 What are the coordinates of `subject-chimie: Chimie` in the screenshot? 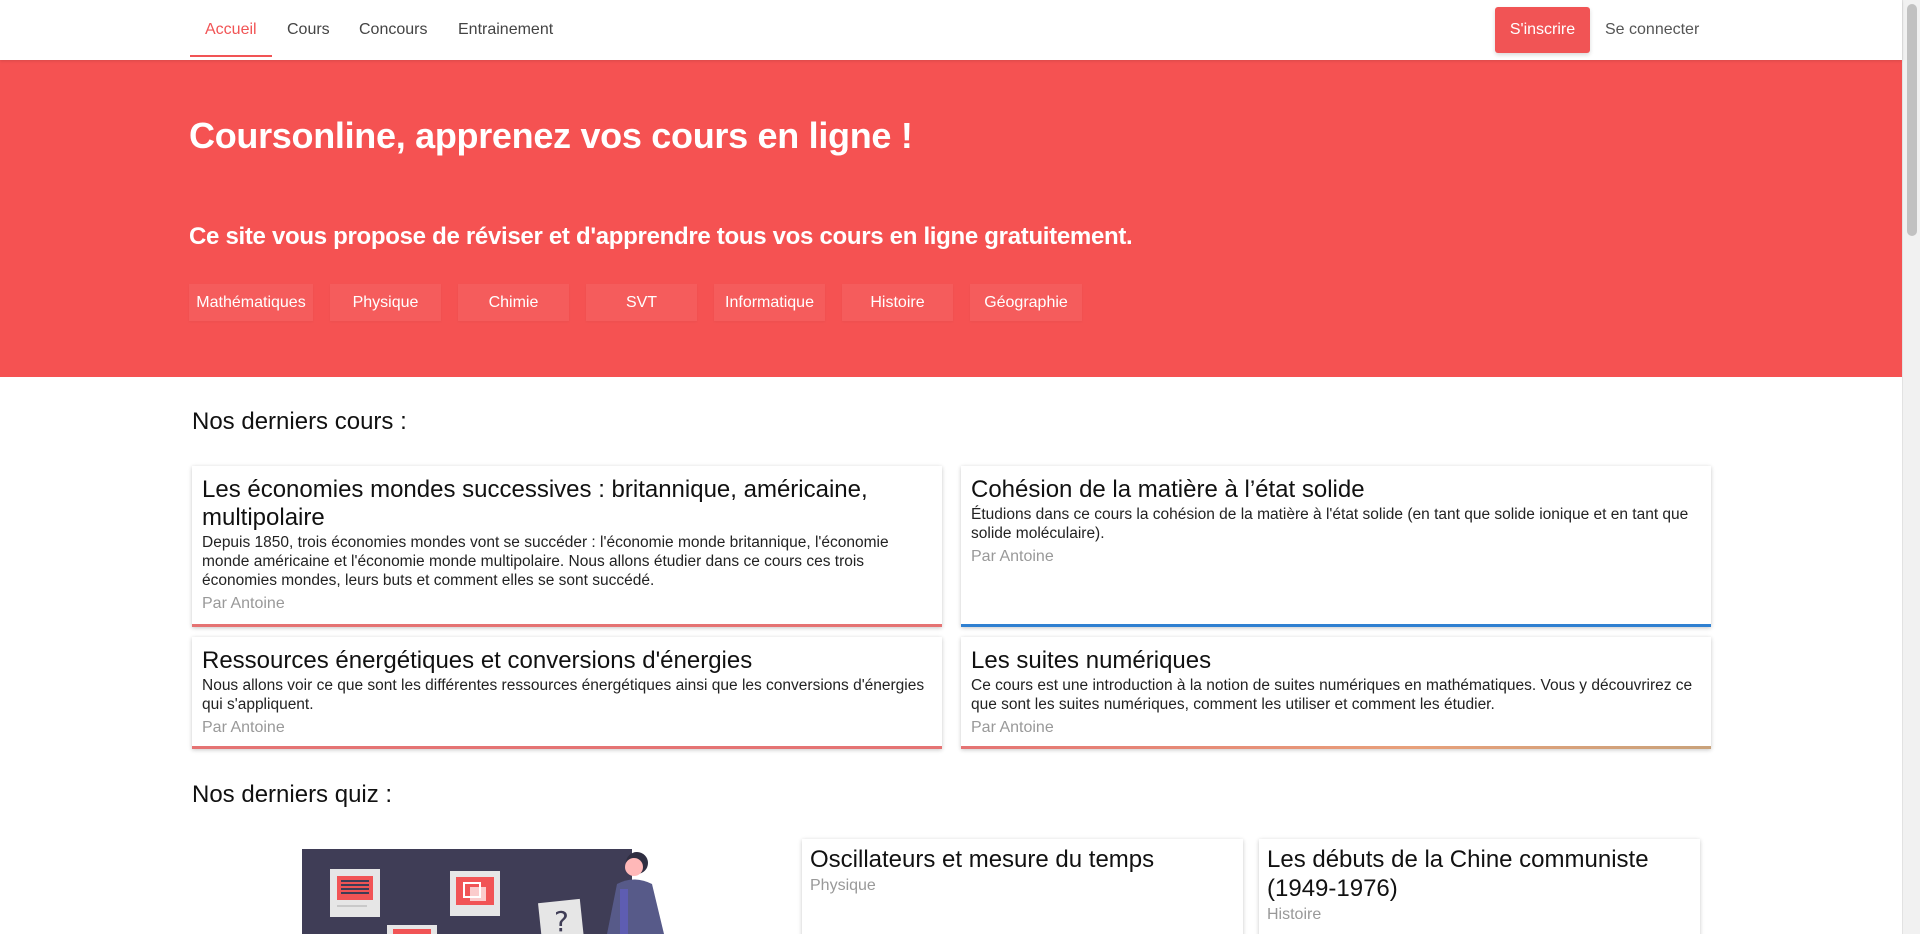 It's located at (513, 302).